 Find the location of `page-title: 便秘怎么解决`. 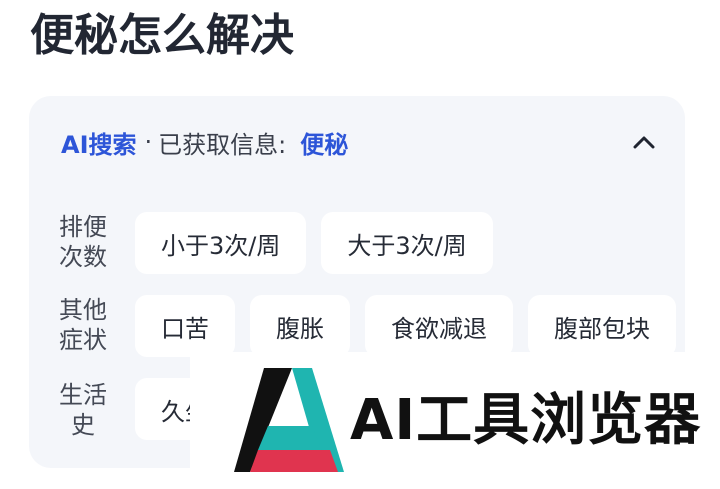

page-title: 便秘怎么解决 is located at coordinates (162, 35).